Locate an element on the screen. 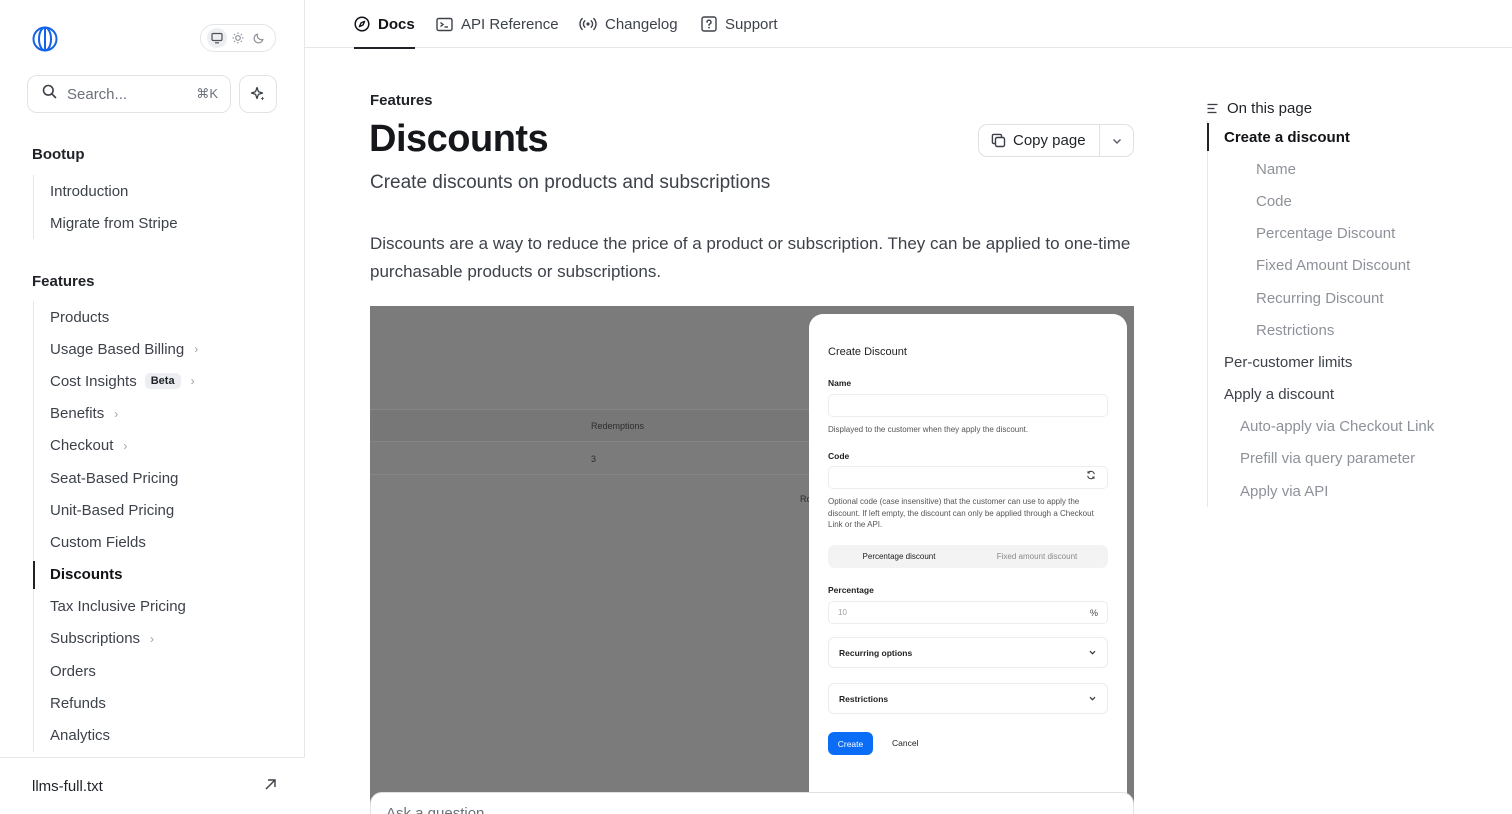 Image resolution: width=1512 pixels, height=814 pixels. sparkle-icon is located at coordinates (257, 93).